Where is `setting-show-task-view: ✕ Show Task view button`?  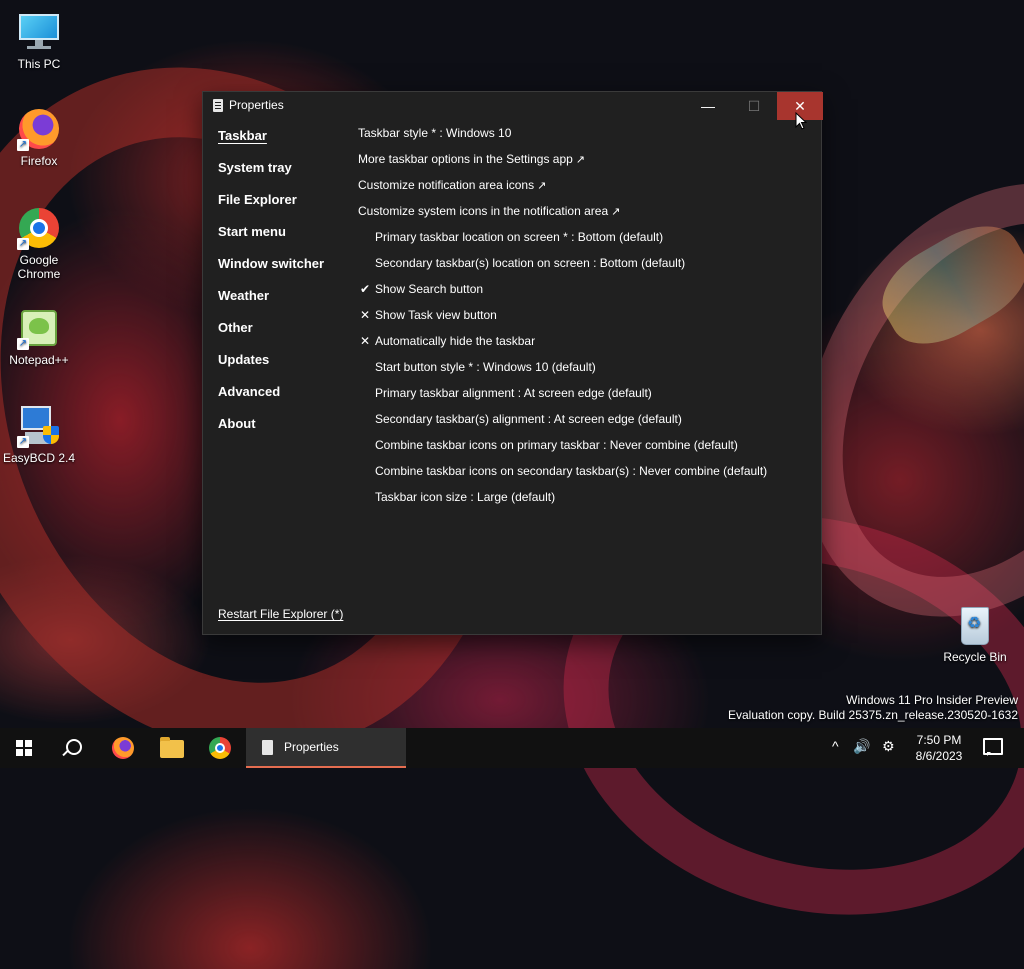
setting-show-task-view: ✕ Show Task view button is located at coordinates (588, 315).